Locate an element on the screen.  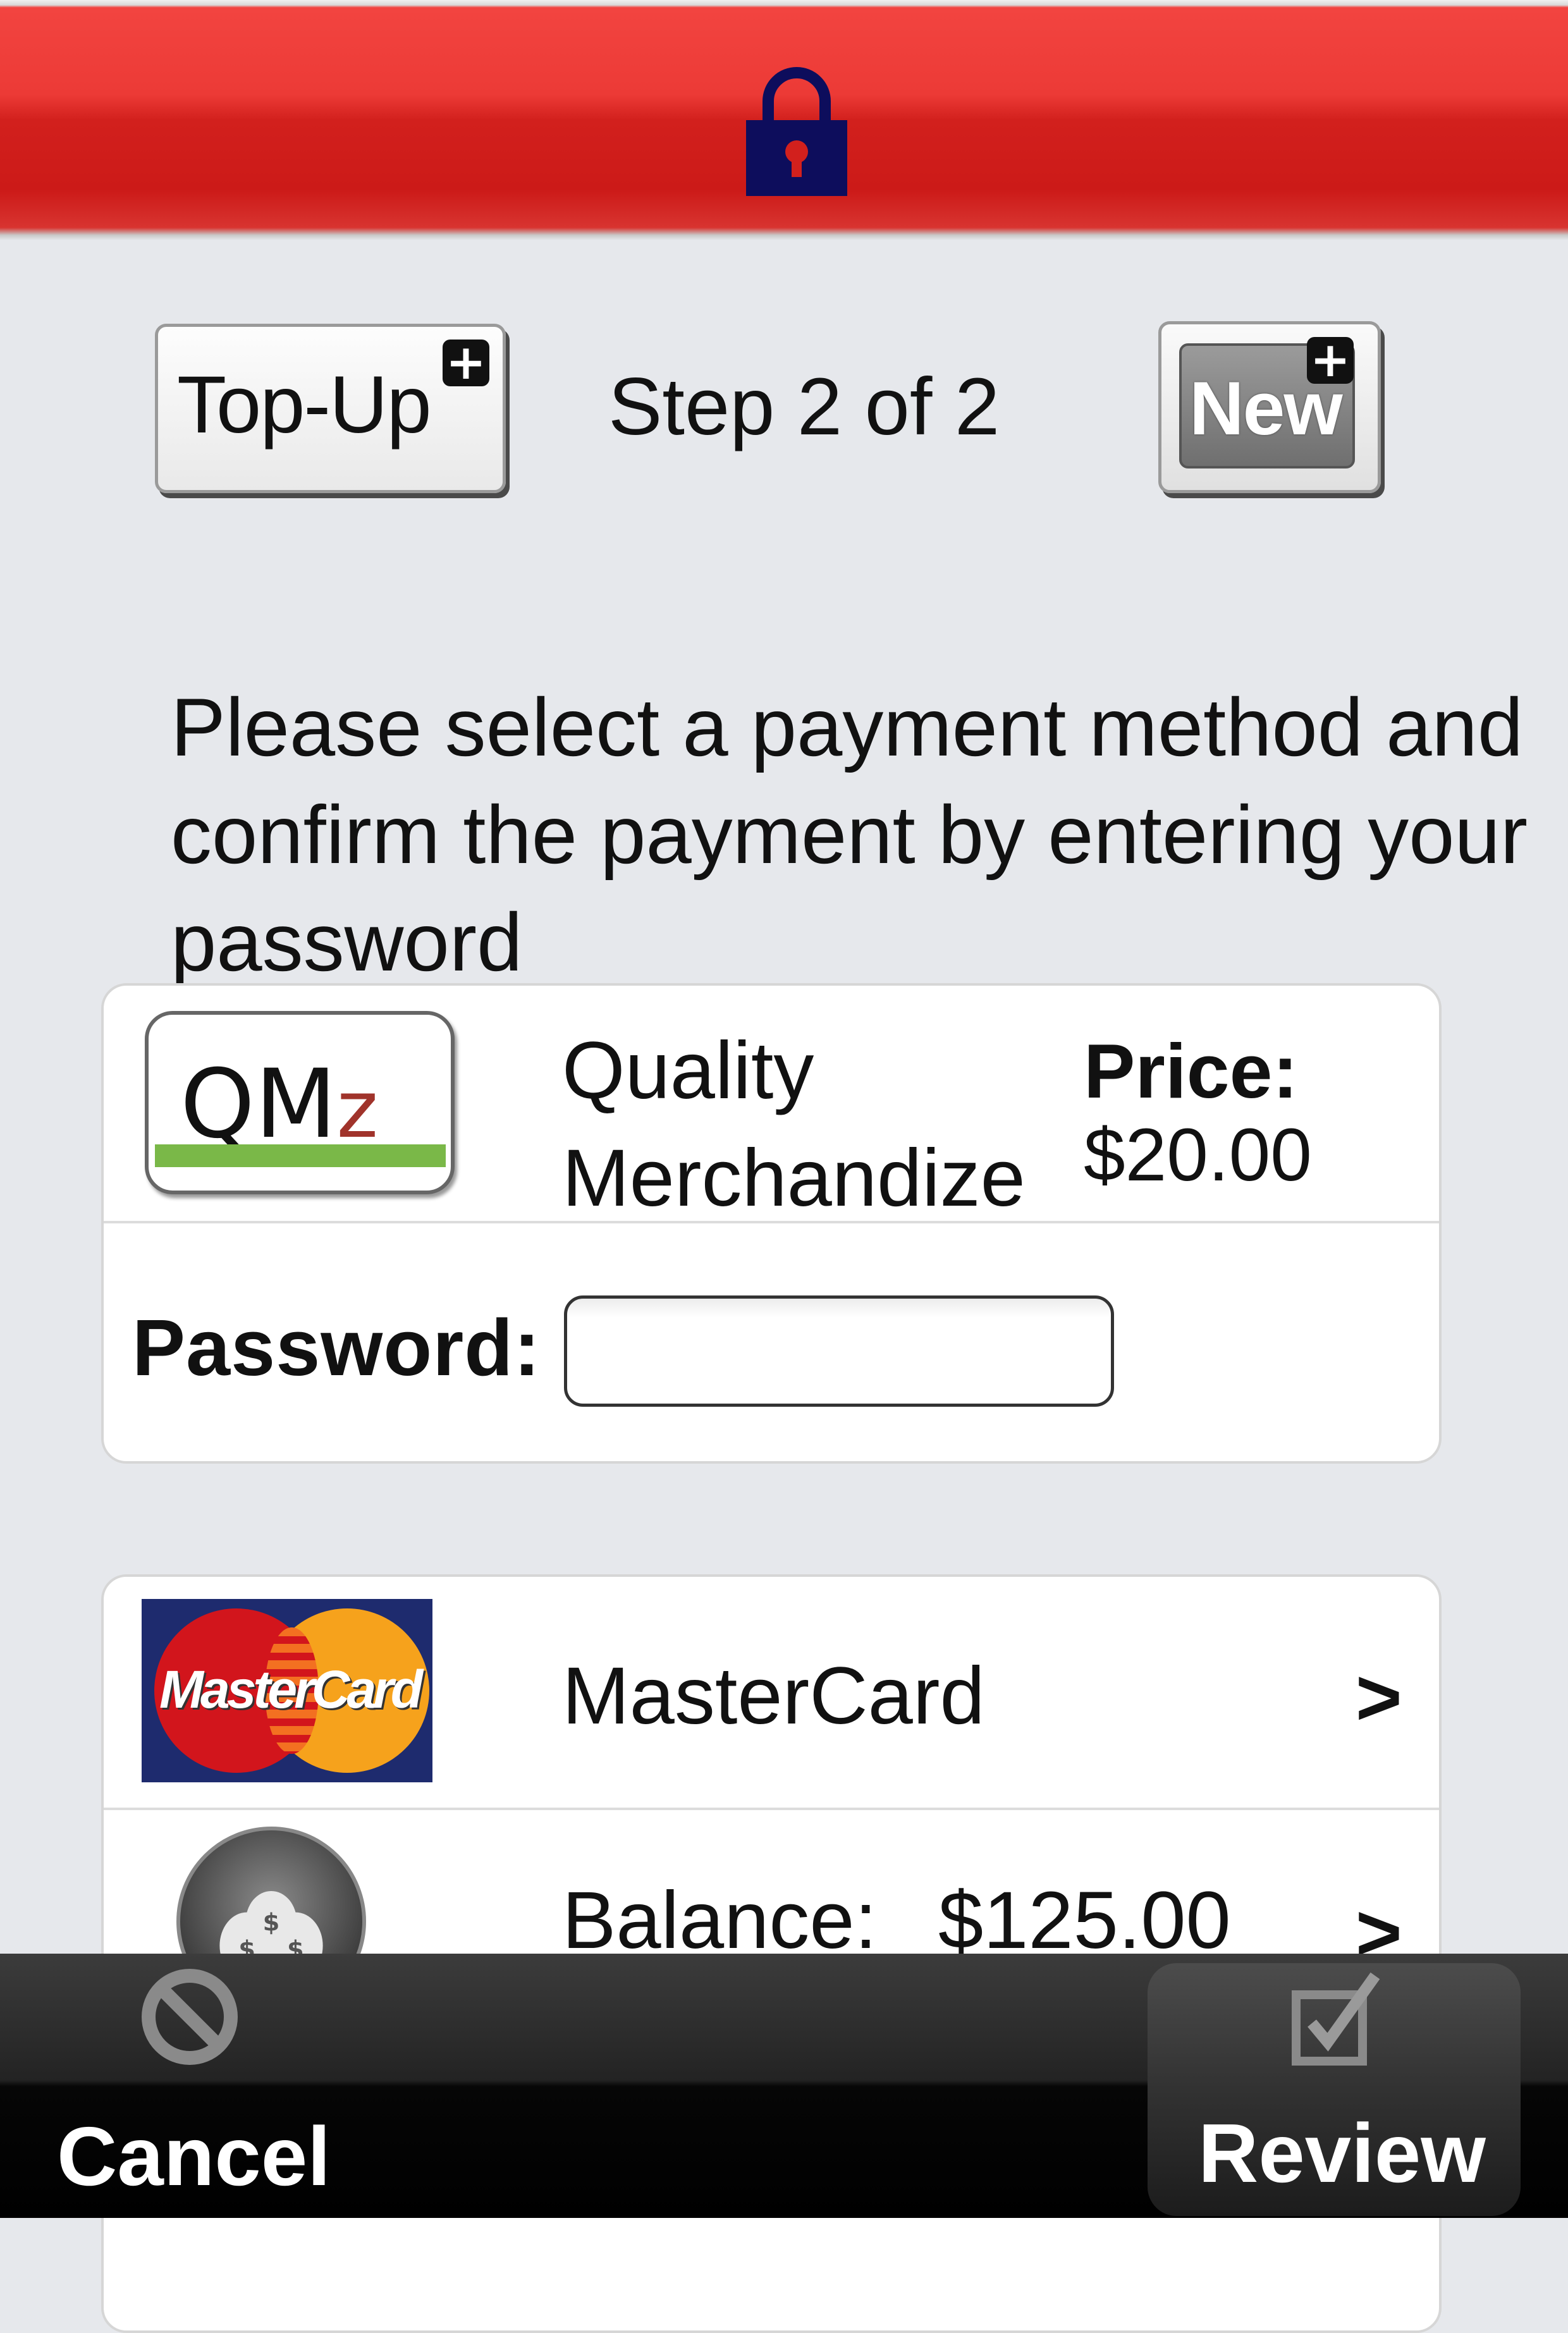
chevron-right-icon: > is located at coordinates (1379, 1698).